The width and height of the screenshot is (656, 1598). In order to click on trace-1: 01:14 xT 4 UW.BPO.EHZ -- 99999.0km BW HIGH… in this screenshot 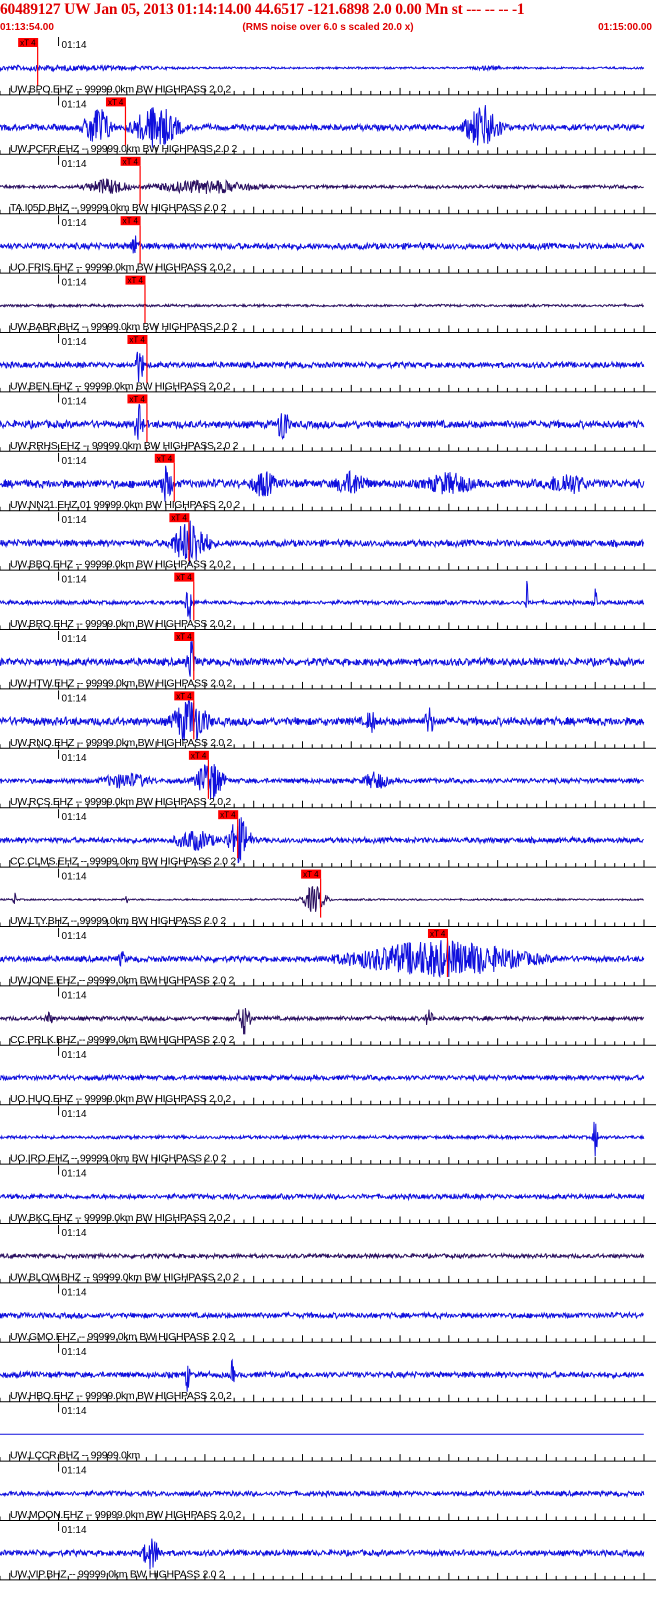, I will do `click(328, 66)`.